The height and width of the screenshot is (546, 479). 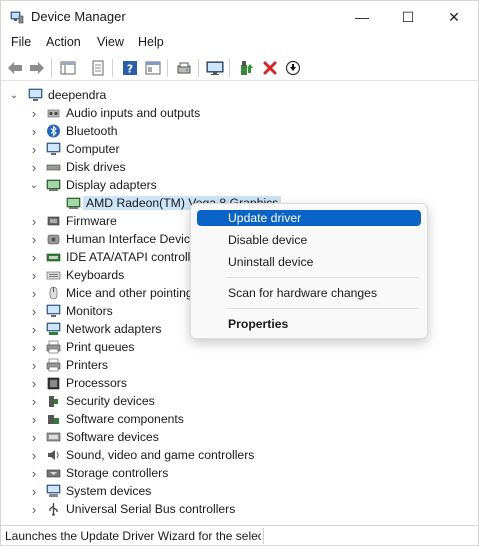 What do you see at coordinates (93, 149) in the screenshot?
I see `tree-item-label: Computer` at bounding box center [93, 149].